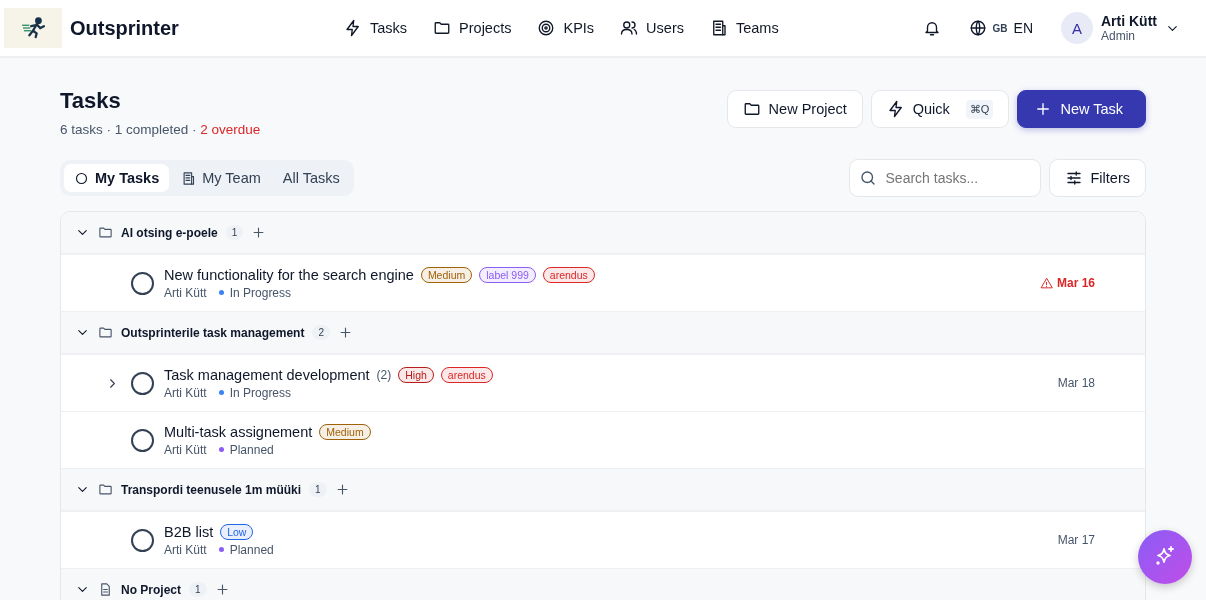 The width and height of the screenshot is (1206, 600). What do you see at coordinates (117, 178) in the screenshot?
I see `view-tab: My Tasks` at bounding box center [117, 178].